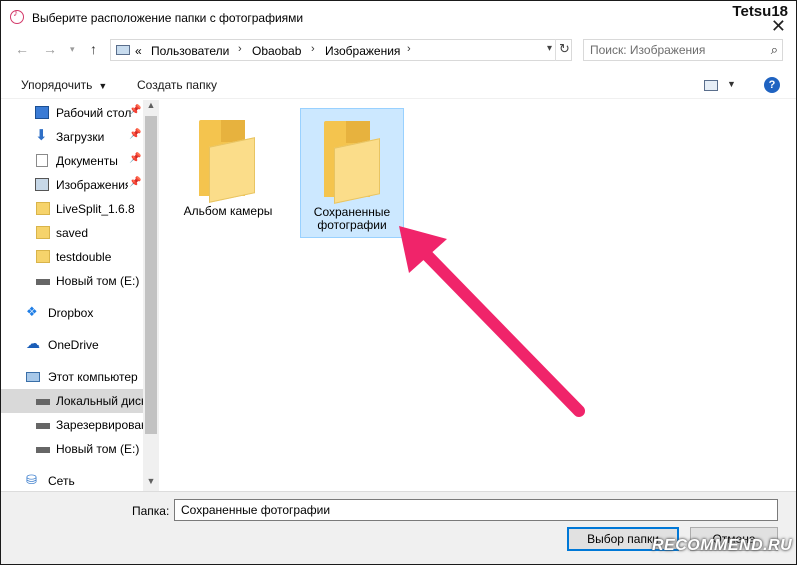  I want to click on organize-label: Упорядочить, so click(57, 85).